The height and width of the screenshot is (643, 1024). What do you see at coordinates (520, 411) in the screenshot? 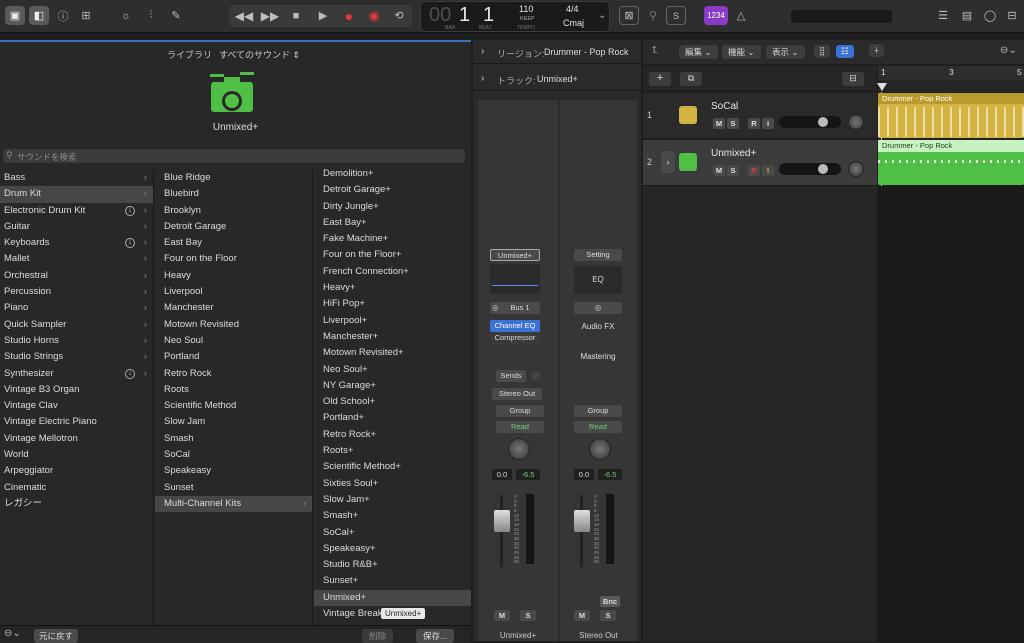
I see `group-slot: Group` at bounding box center [520, 411].